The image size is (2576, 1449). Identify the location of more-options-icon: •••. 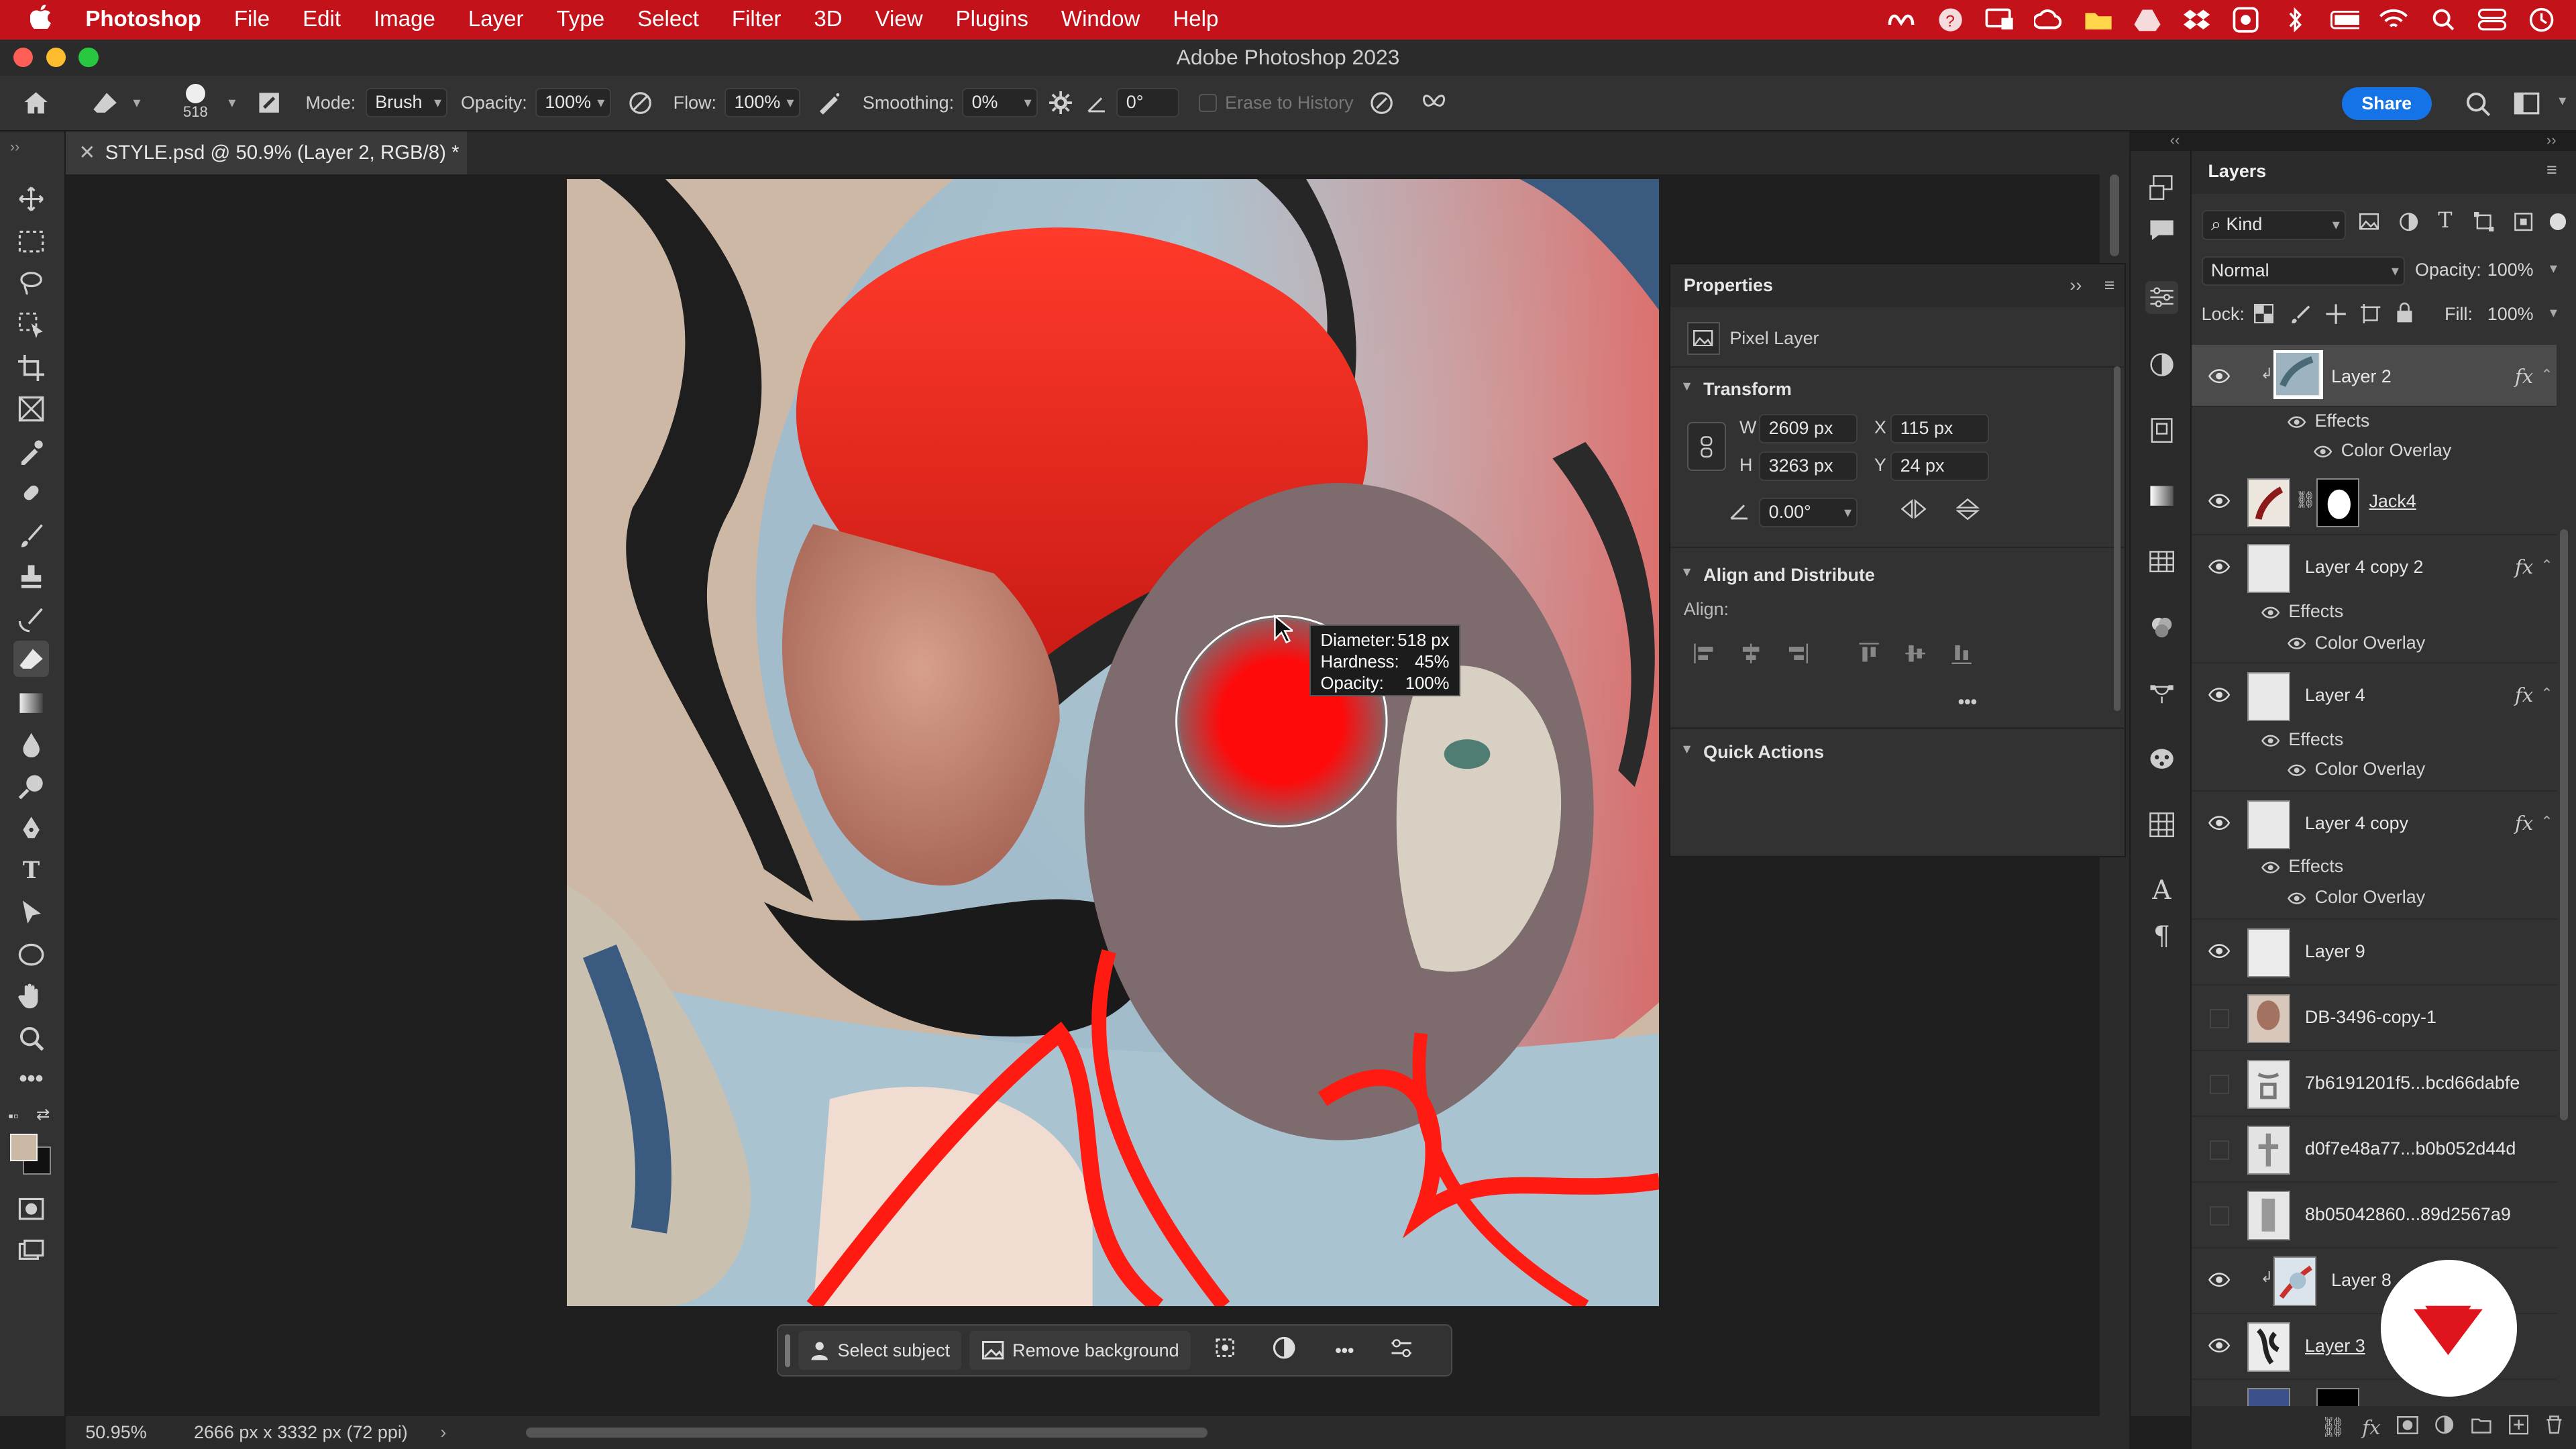
(1344, 1350).